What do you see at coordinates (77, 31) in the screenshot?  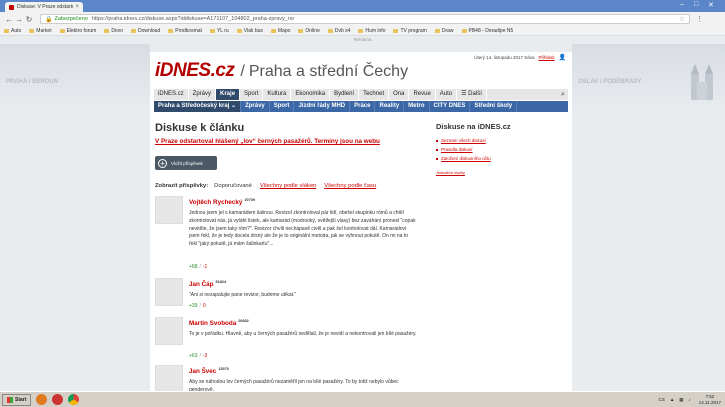 I see `bookmark-item: Elektro forum` at bounding box center [77, 31].